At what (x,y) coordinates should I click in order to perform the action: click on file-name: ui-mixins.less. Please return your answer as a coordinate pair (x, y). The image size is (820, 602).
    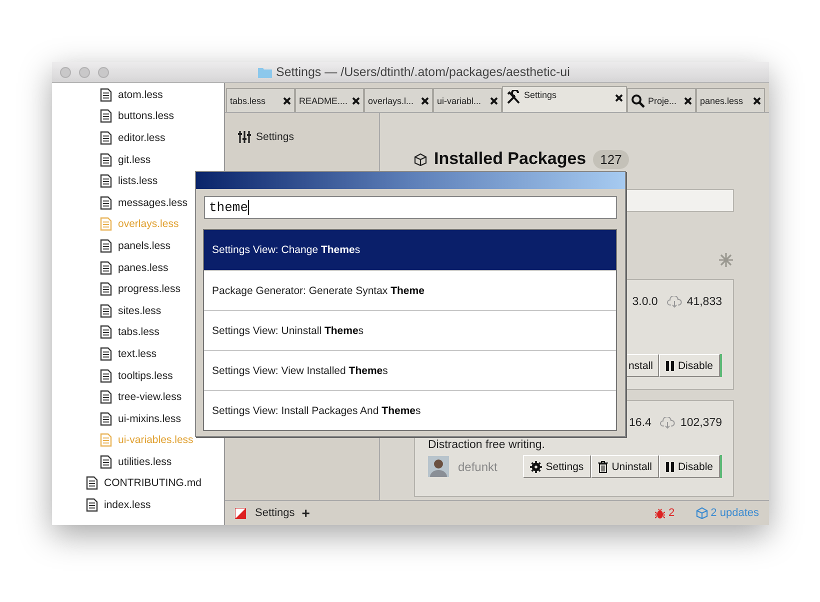
    Looking at the image, I should click on (150, 418).